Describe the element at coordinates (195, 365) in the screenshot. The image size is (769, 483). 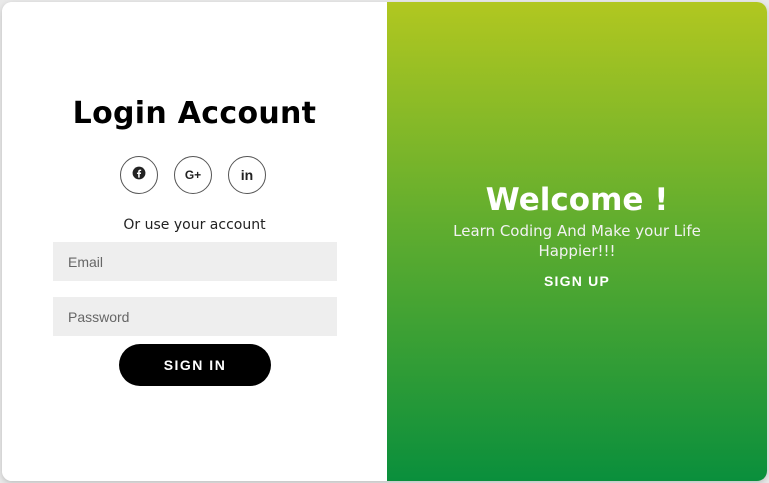
I see `sign-in-button: SIGN IN` at that location.